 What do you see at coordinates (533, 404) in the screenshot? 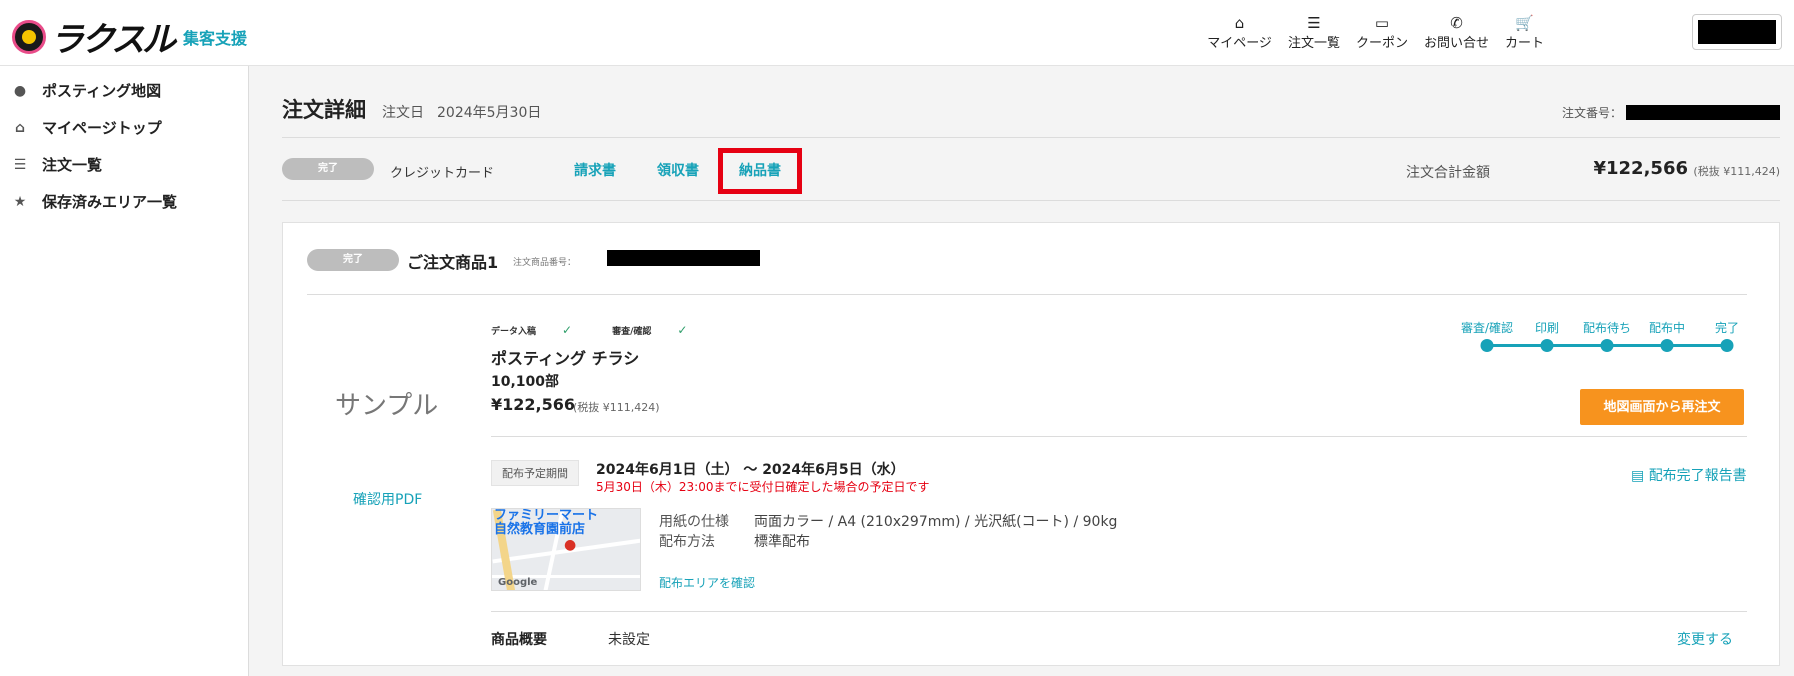
I see `product-price: ¥122,566` at bounding box center [533, 404].